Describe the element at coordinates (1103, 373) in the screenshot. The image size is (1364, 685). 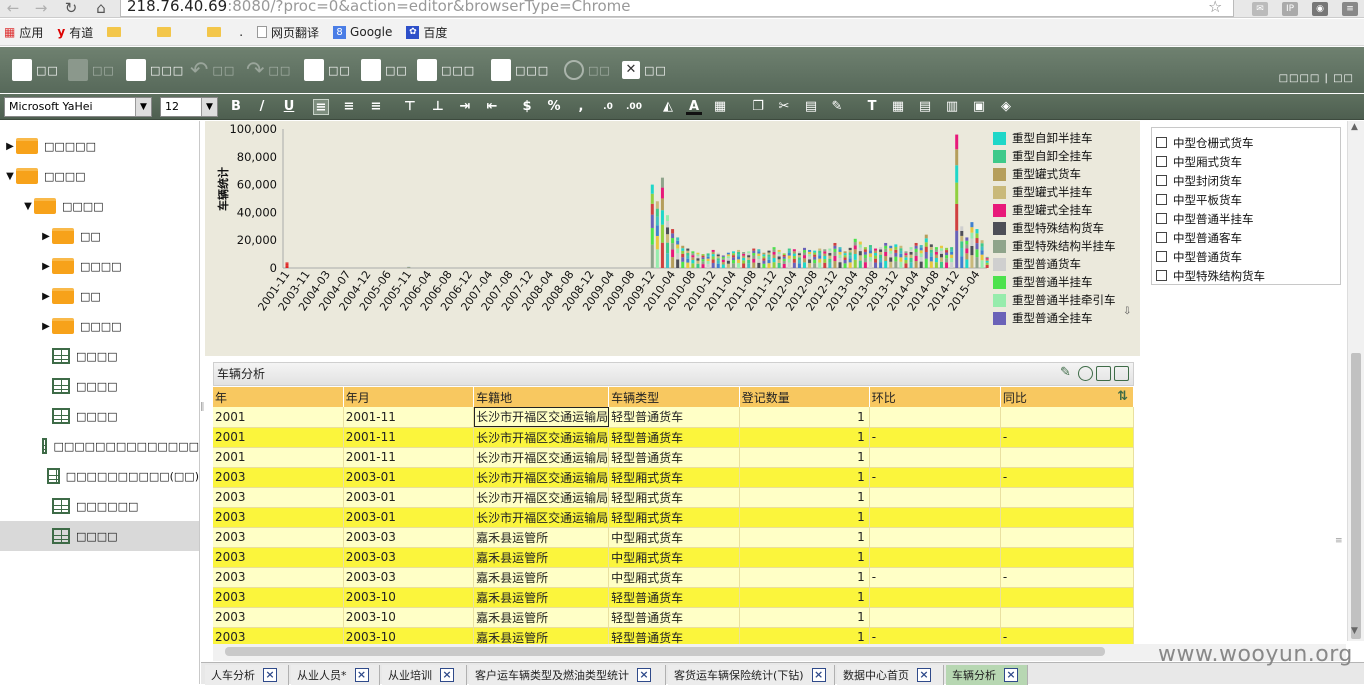
I see `export-icon` at that location.